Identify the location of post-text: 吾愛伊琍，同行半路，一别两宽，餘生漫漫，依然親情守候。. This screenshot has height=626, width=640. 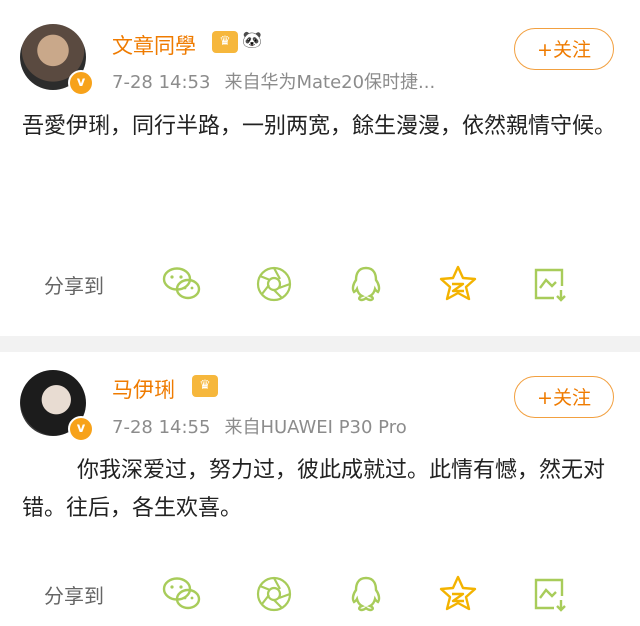
(319, 126).